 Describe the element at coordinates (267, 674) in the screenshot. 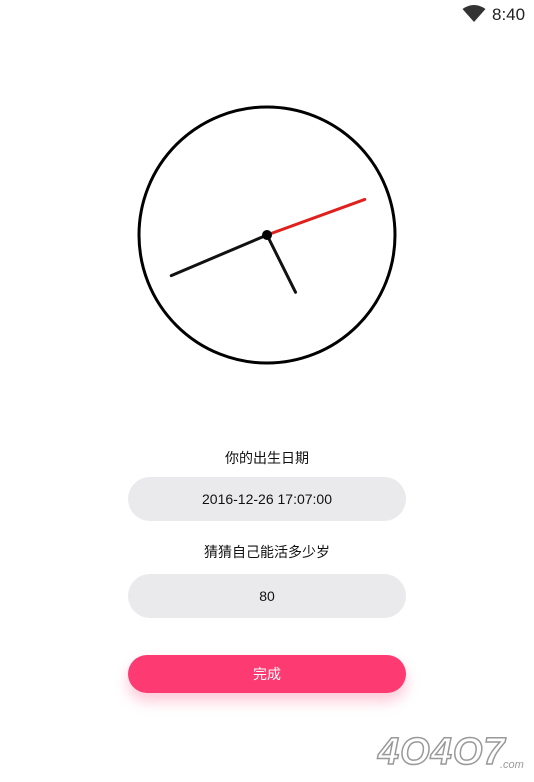

I see `done-button: 完成` at that location.